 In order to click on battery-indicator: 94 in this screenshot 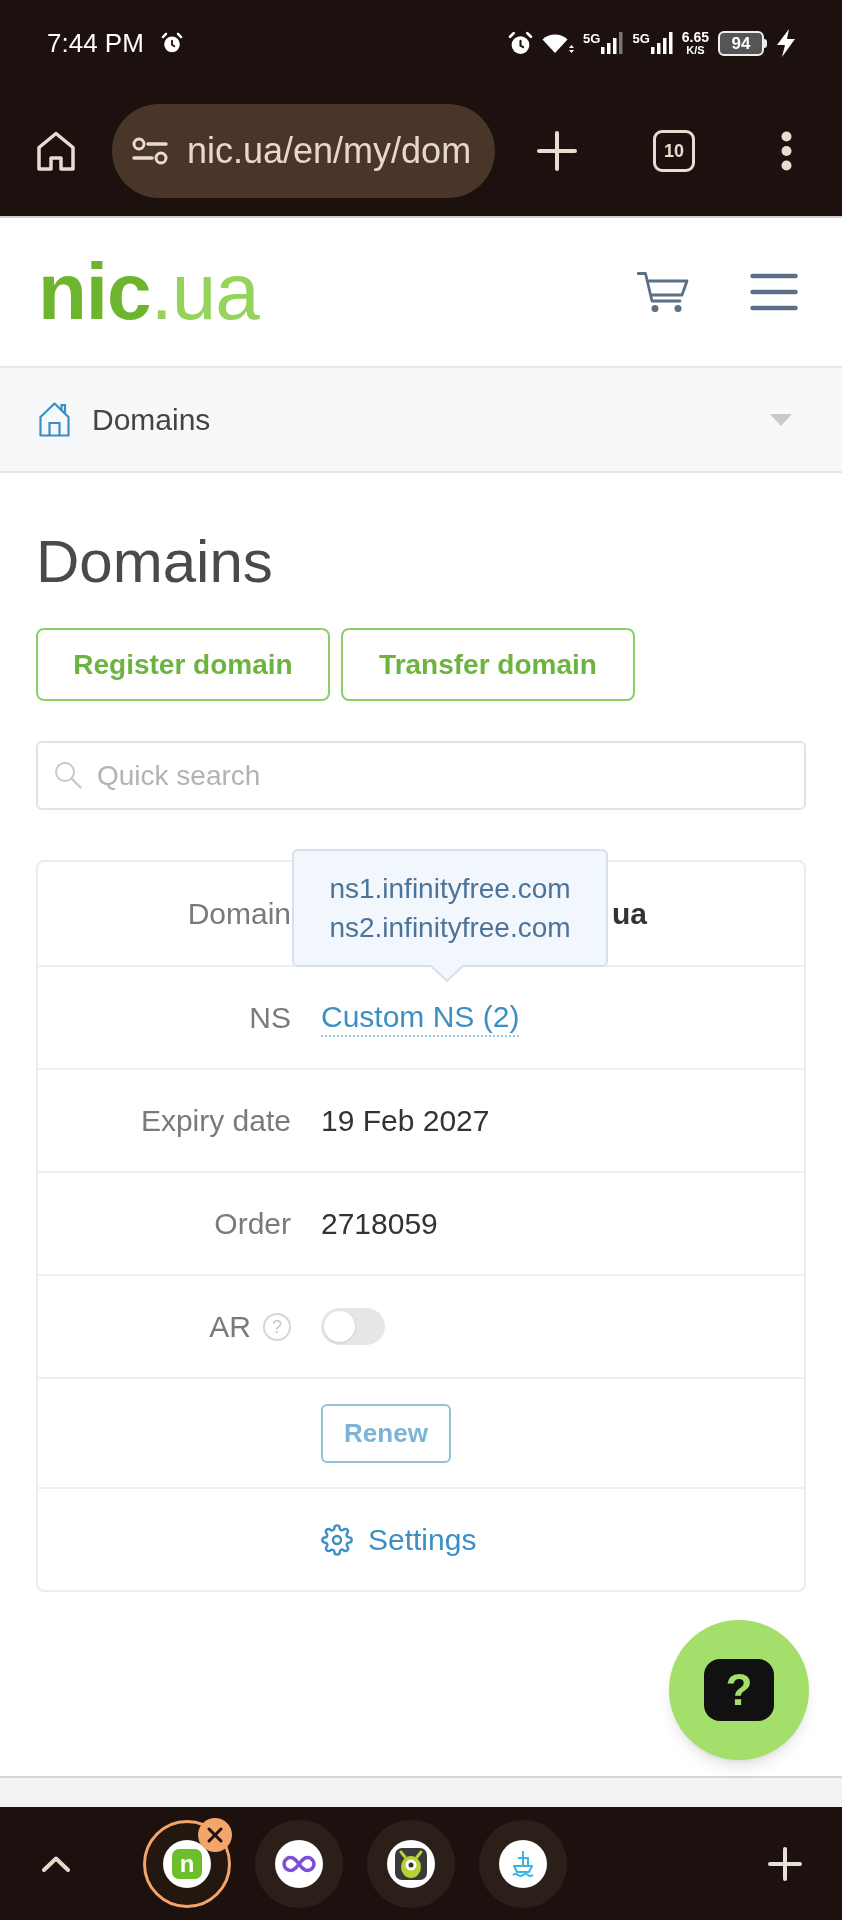, I will do `click(742, 43)`.